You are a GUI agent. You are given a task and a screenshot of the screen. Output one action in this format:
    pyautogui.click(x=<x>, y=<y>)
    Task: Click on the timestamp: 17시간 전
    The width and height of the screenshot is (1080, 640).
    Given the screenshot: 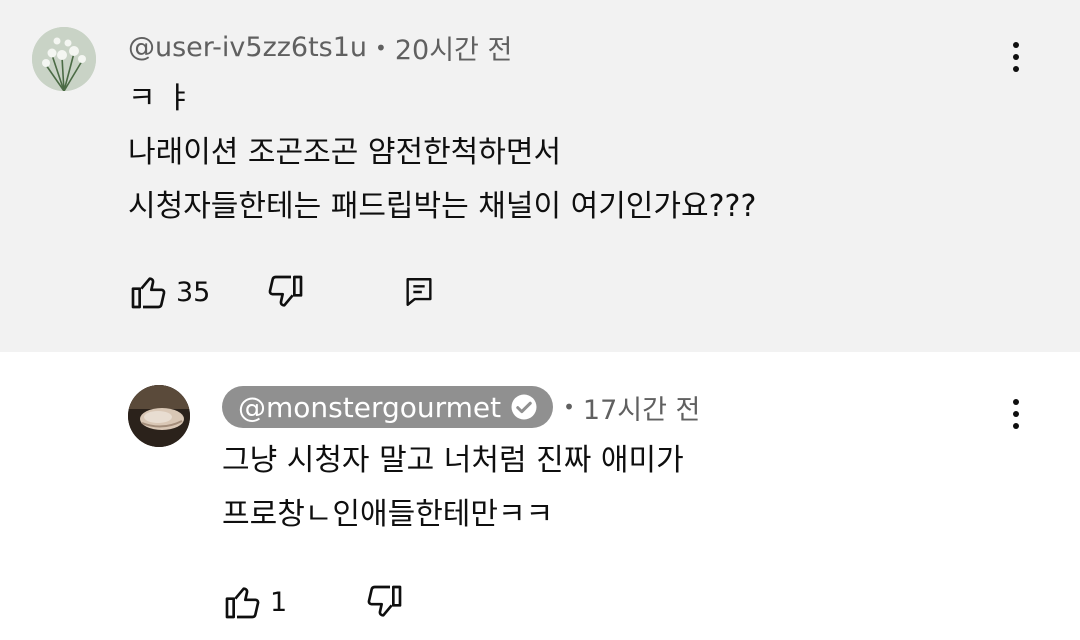 What is the action you would take?
    pyautogui.click(x=641, y=410)
    